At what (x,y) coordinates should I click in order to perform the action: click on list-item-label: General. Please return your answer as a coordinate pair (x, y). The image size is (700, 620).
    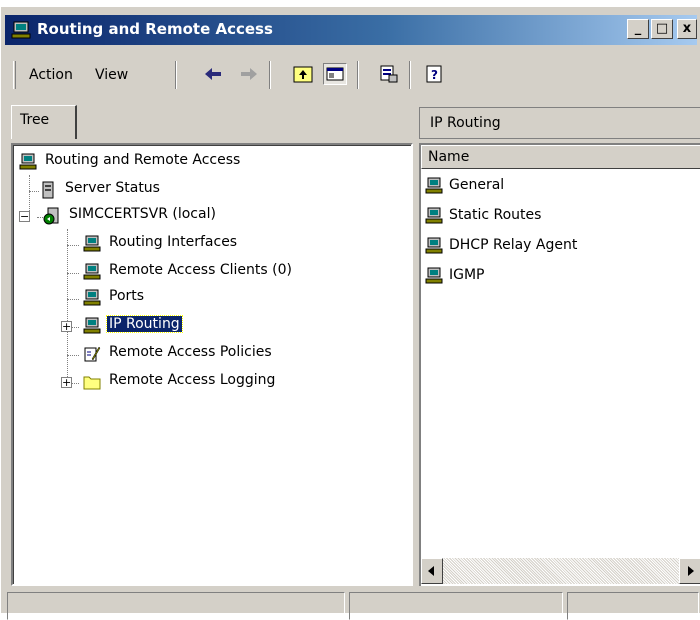
    Looking at the image, I should click on (477, 185).